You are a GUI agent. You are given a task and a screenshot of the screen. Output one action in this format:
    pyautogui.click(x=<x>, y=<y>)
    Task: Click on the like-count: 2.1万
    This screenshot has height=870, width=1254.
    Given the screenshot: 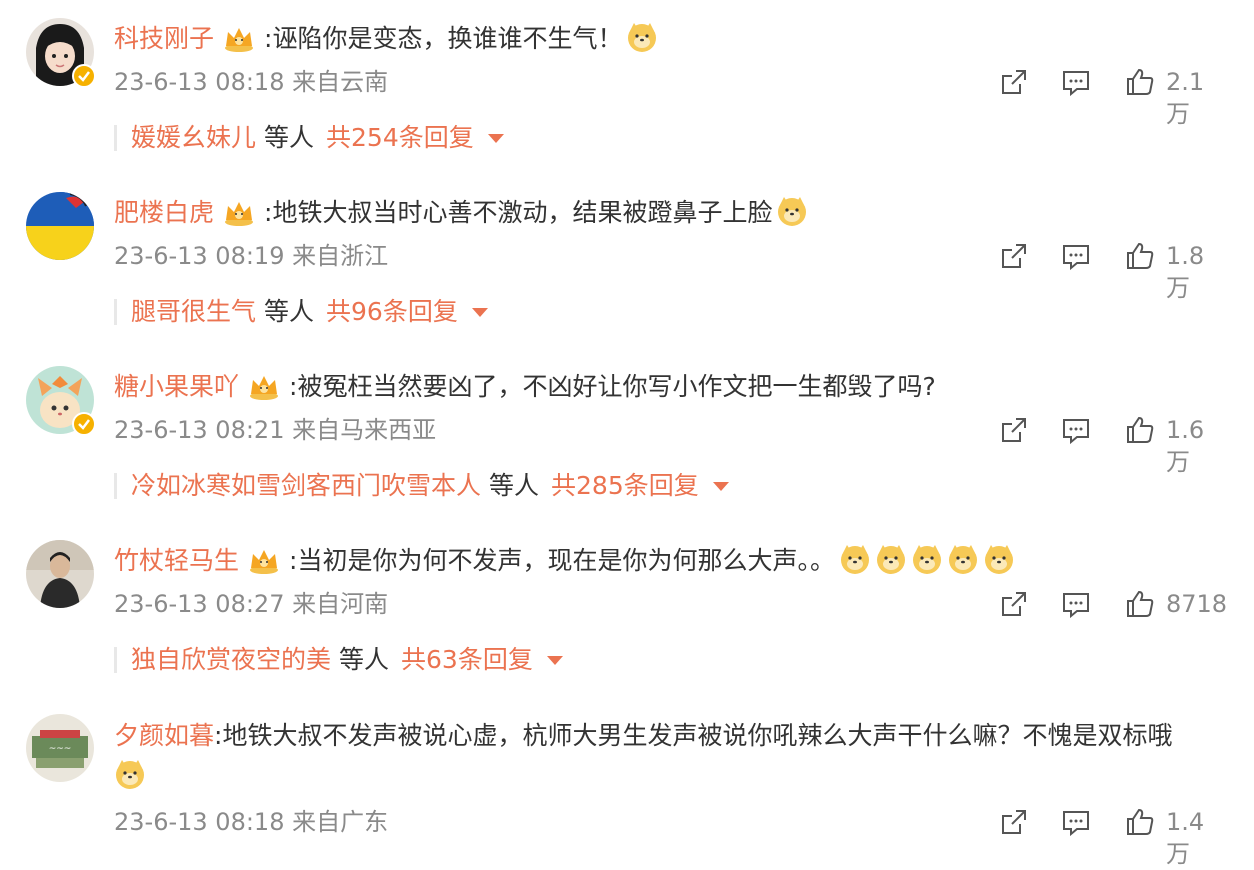 What is the action you would take?
    pyautogui.click(x=1185, y=98)
    